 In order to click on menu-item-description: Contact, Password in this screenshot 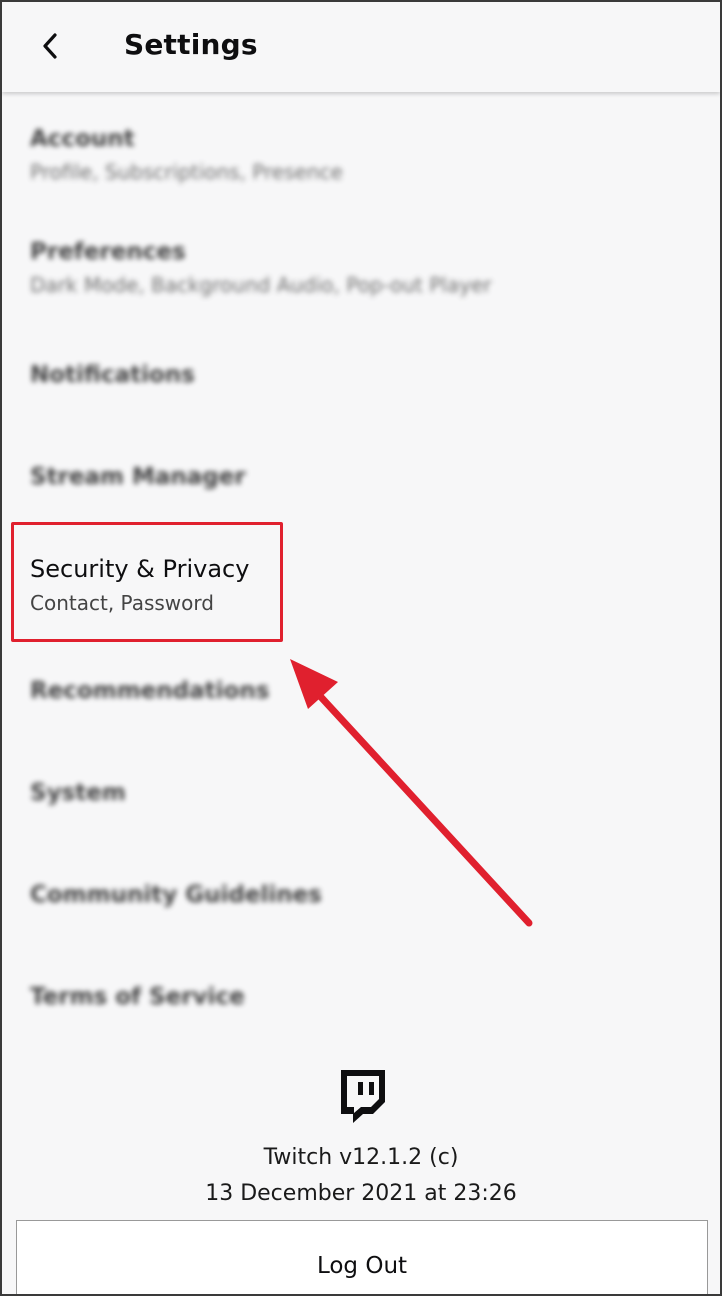, I will do `click(122, 603)`.